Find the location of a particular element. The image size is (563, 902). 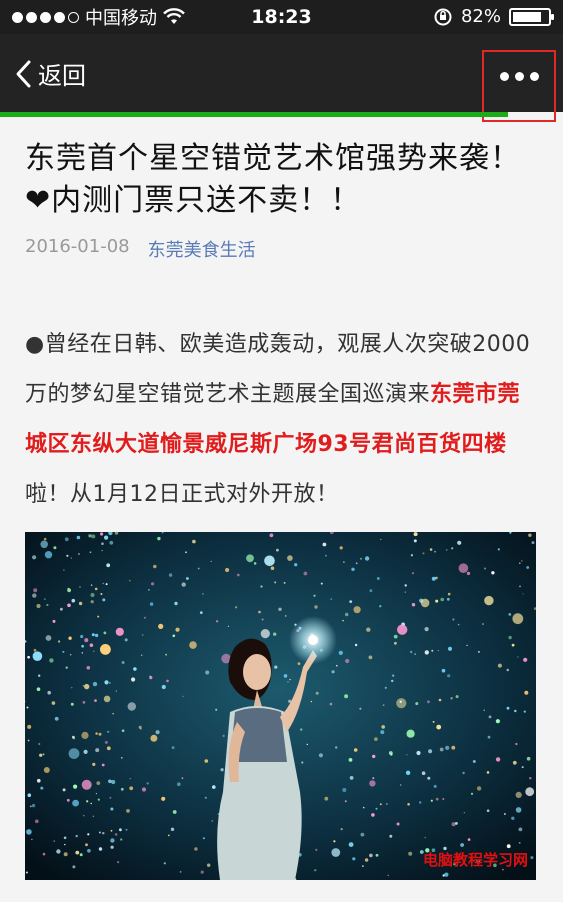

article-title: 东莞首个星空错觉艺术馆强势来袭！❤内测门票只送不卖！！ is located at coordinates (273, 179).